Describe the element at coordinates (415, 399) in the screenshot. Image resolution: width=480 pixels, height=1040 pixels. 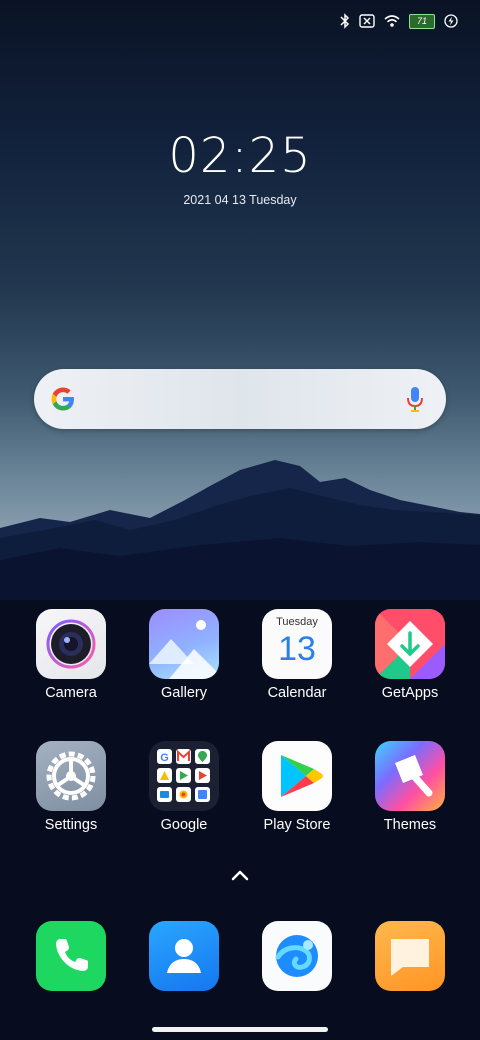
I see `mic-icon` at that location.